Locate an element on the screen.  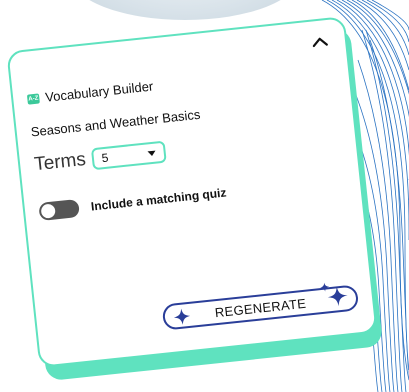
terms-label: Terms is located at coordinates (60, 162).